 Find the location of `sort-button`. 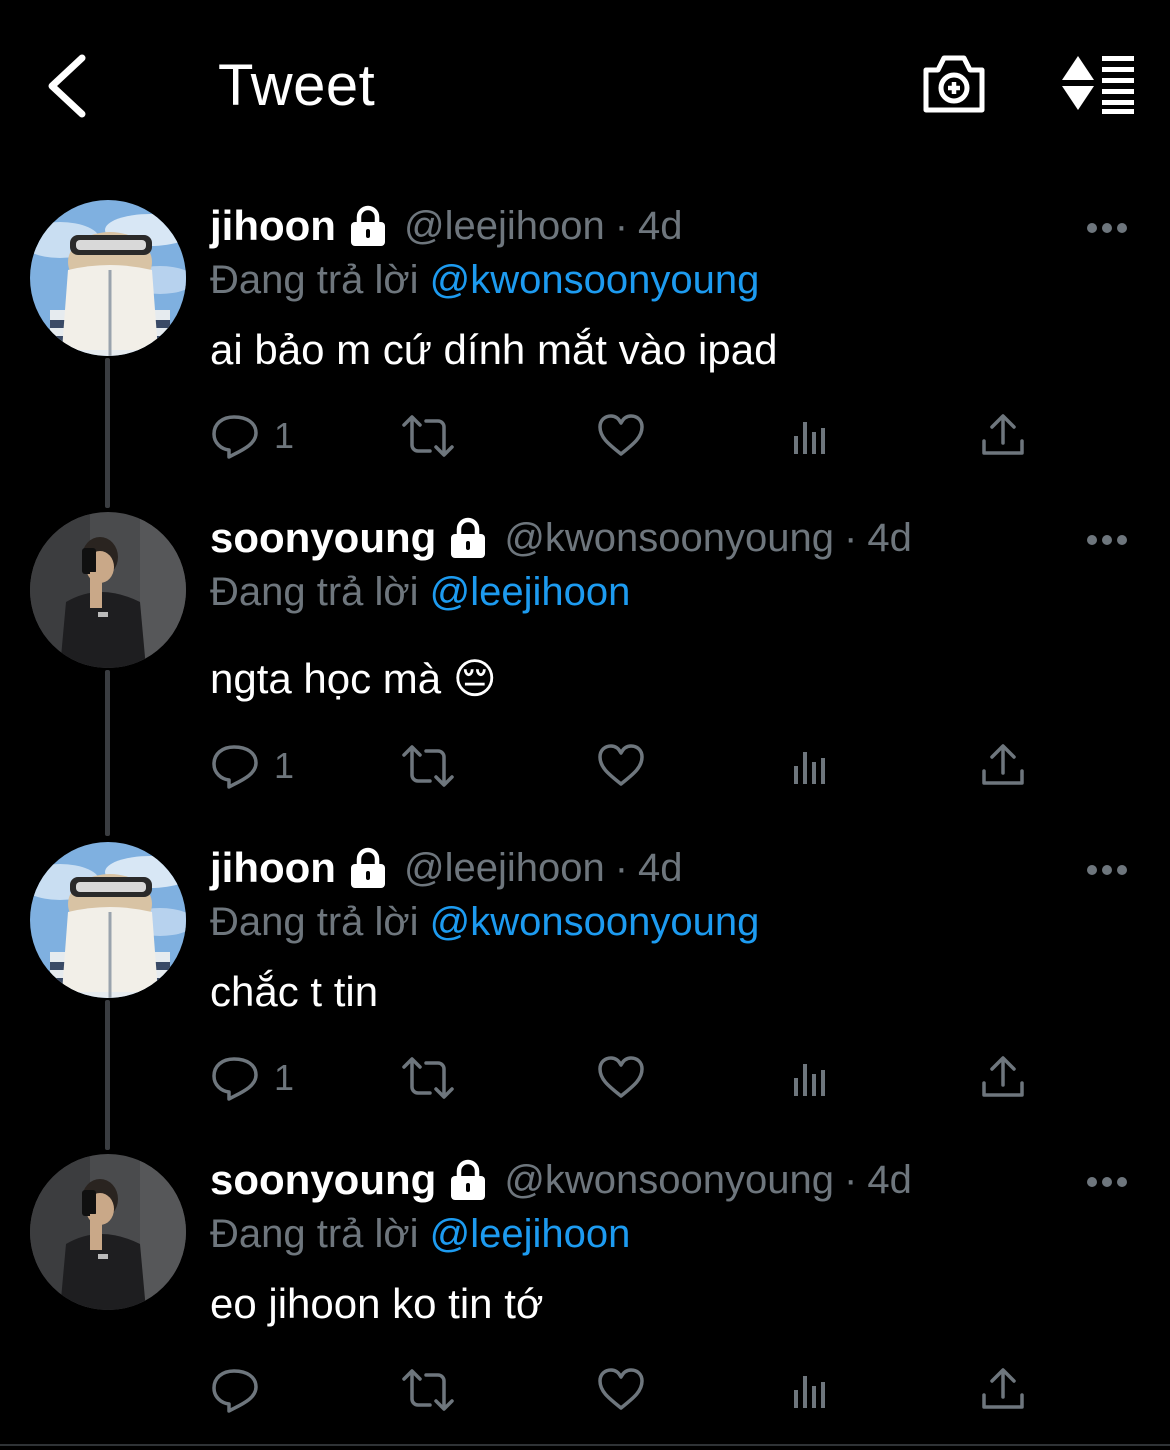

sort-button is located at coordinates (1098, 83).